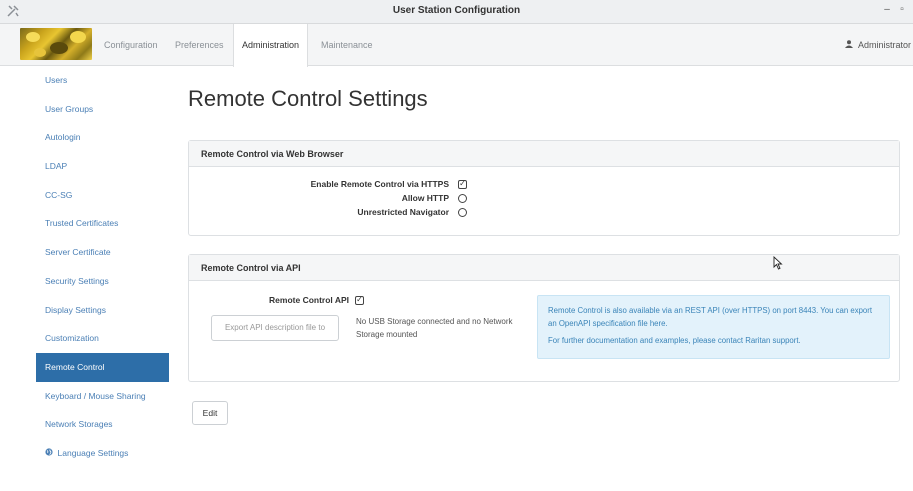 The height and width of the screenshot is (491, 913). I want to click on https-checkbox: ✓, so click(462, 184).